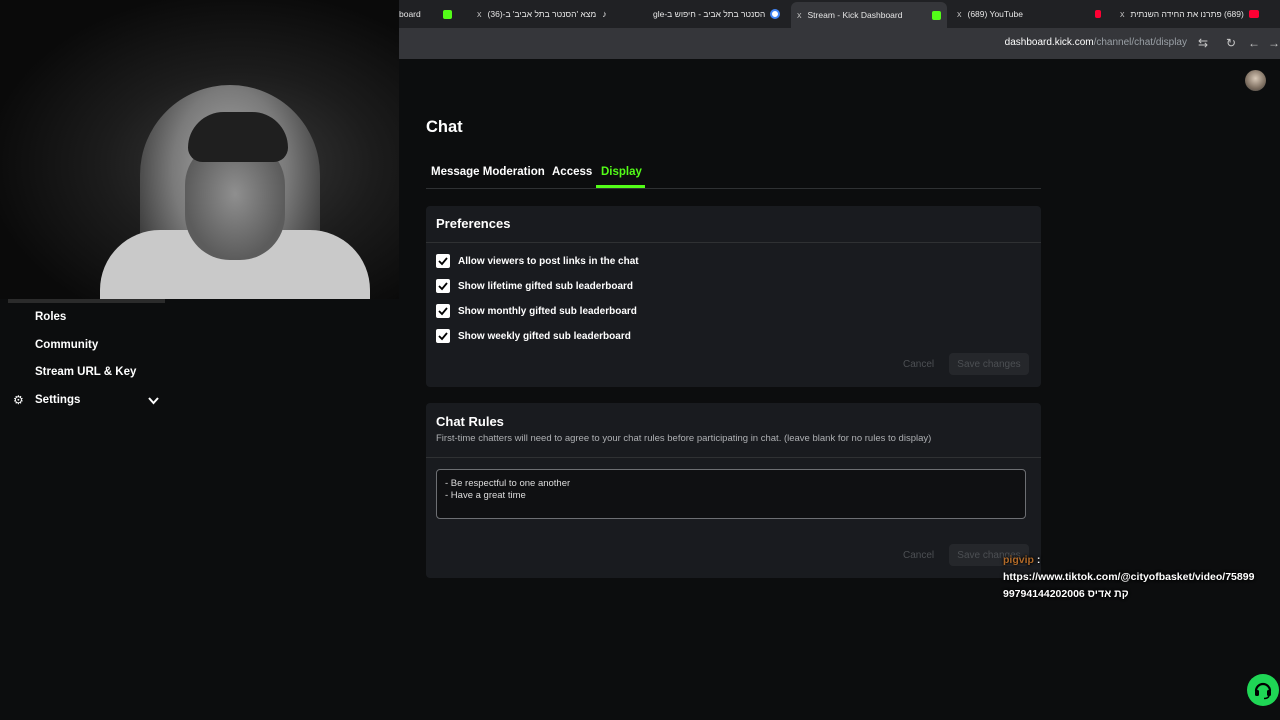 Image resolution: width=1280 pixels, height=720 pixels. I want to click on sidebar-divider, so click(86, 301).